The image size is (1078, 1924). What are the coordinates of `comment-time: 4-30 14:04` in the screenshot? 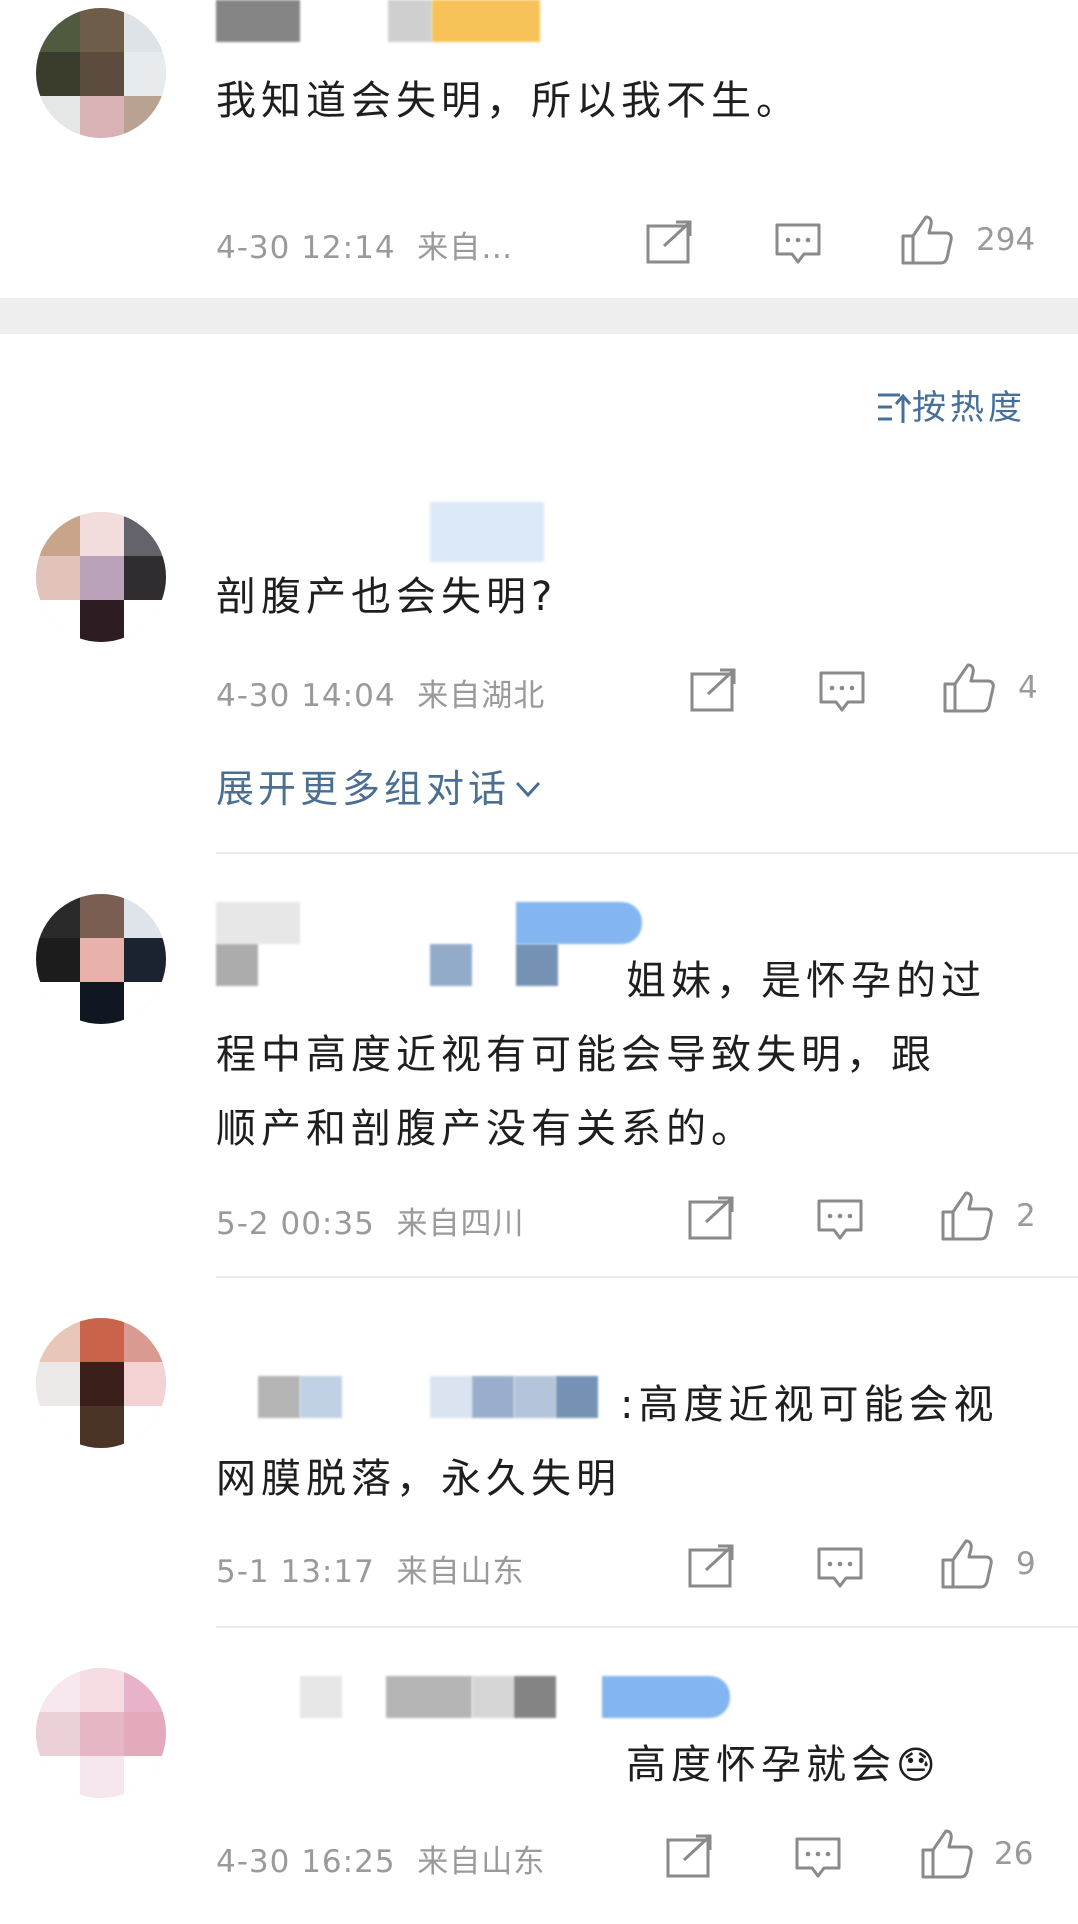 It's located at (306, 696).